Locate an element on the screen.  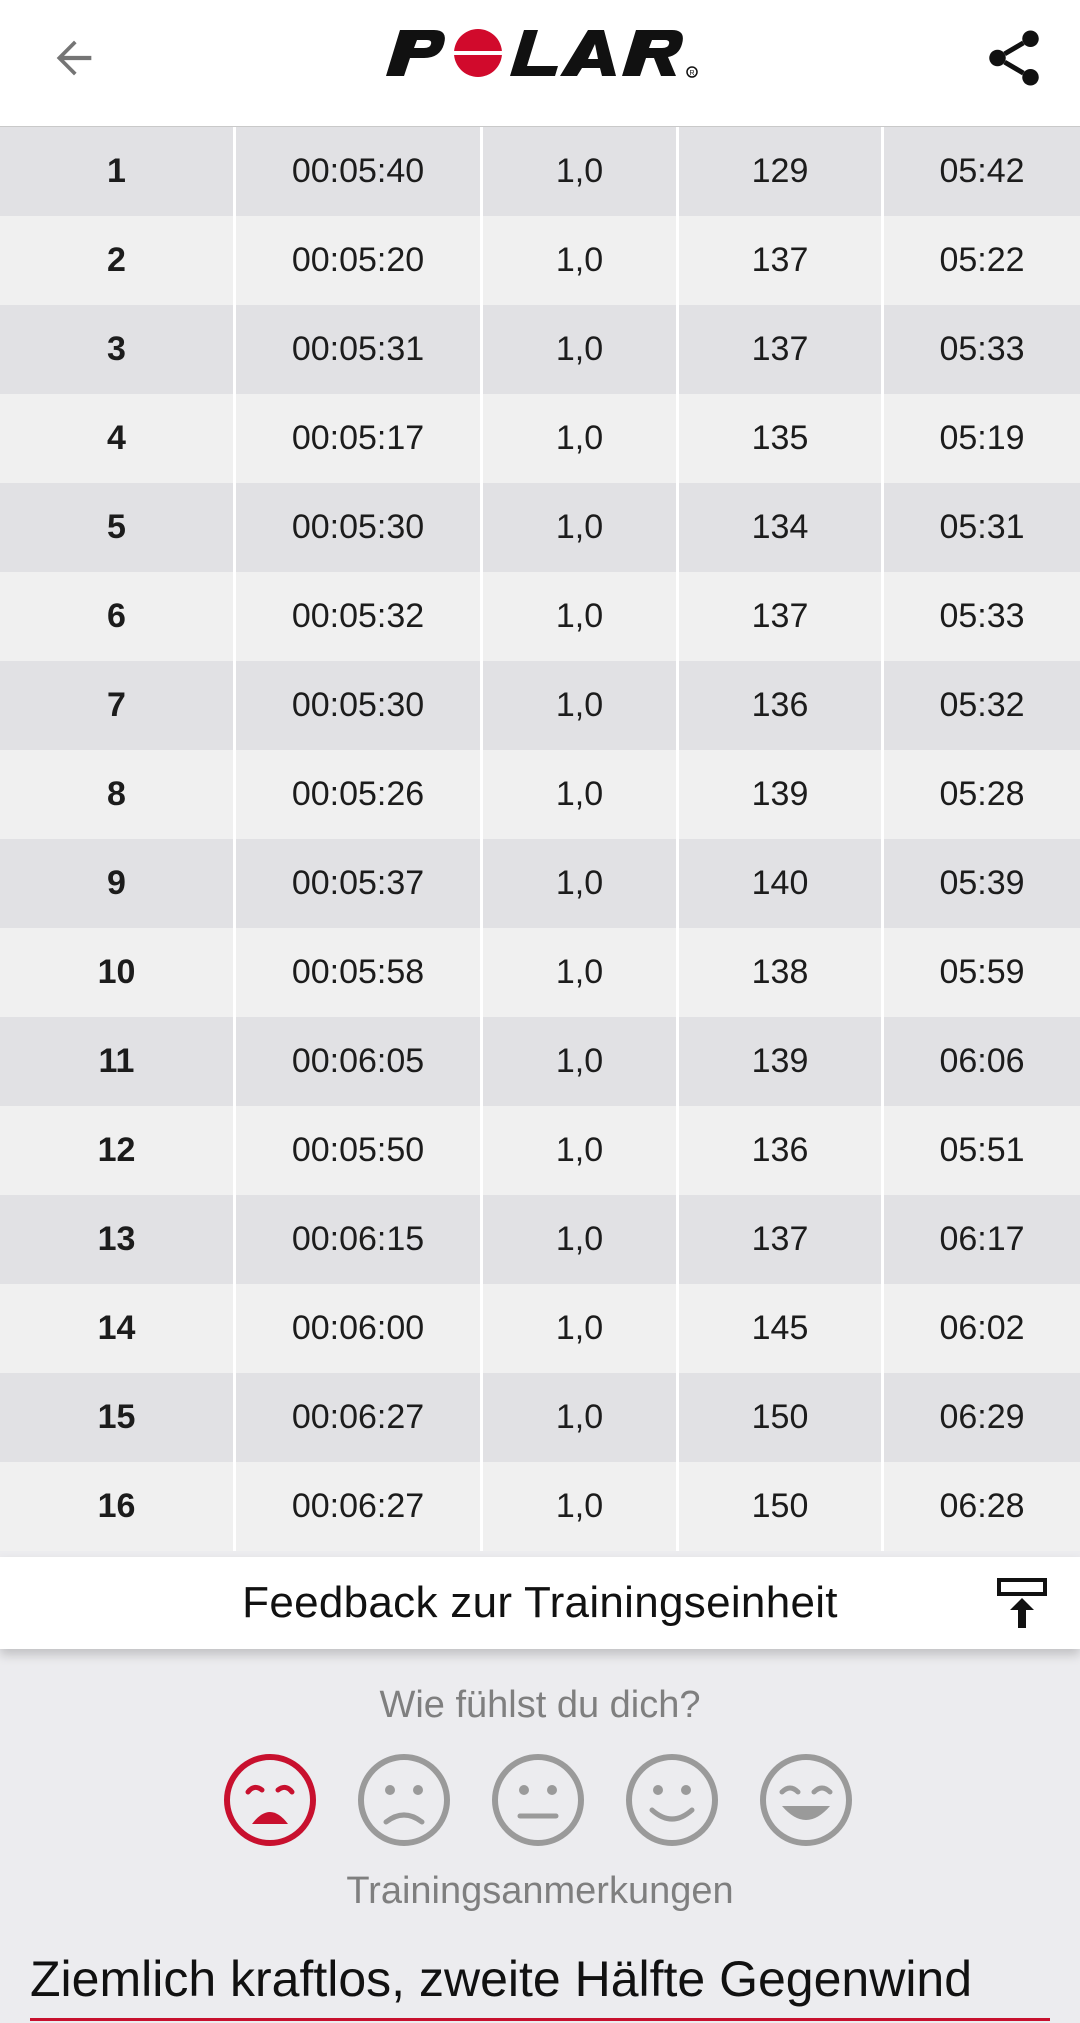
lap-duration: 00:05:31 is located at coordinates (359, 349).